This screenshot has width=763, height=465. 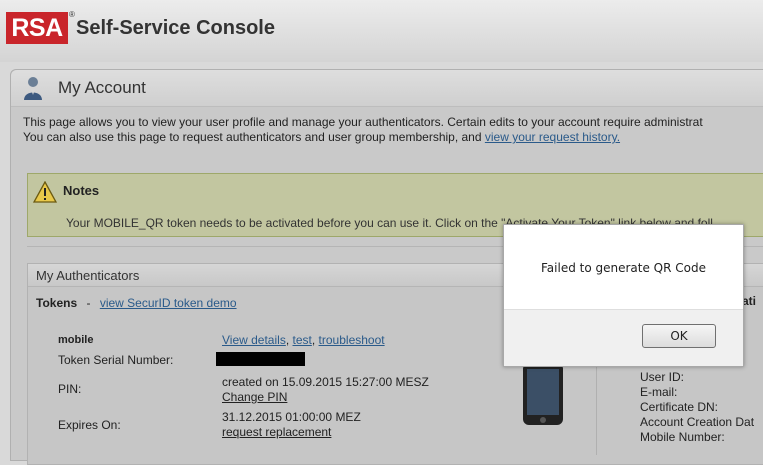 What do you see at coordinates (623, 295) in the screenshot?
I see `error-dialog: Failed to generate QR Code OK` at bounding box center [623, 295].